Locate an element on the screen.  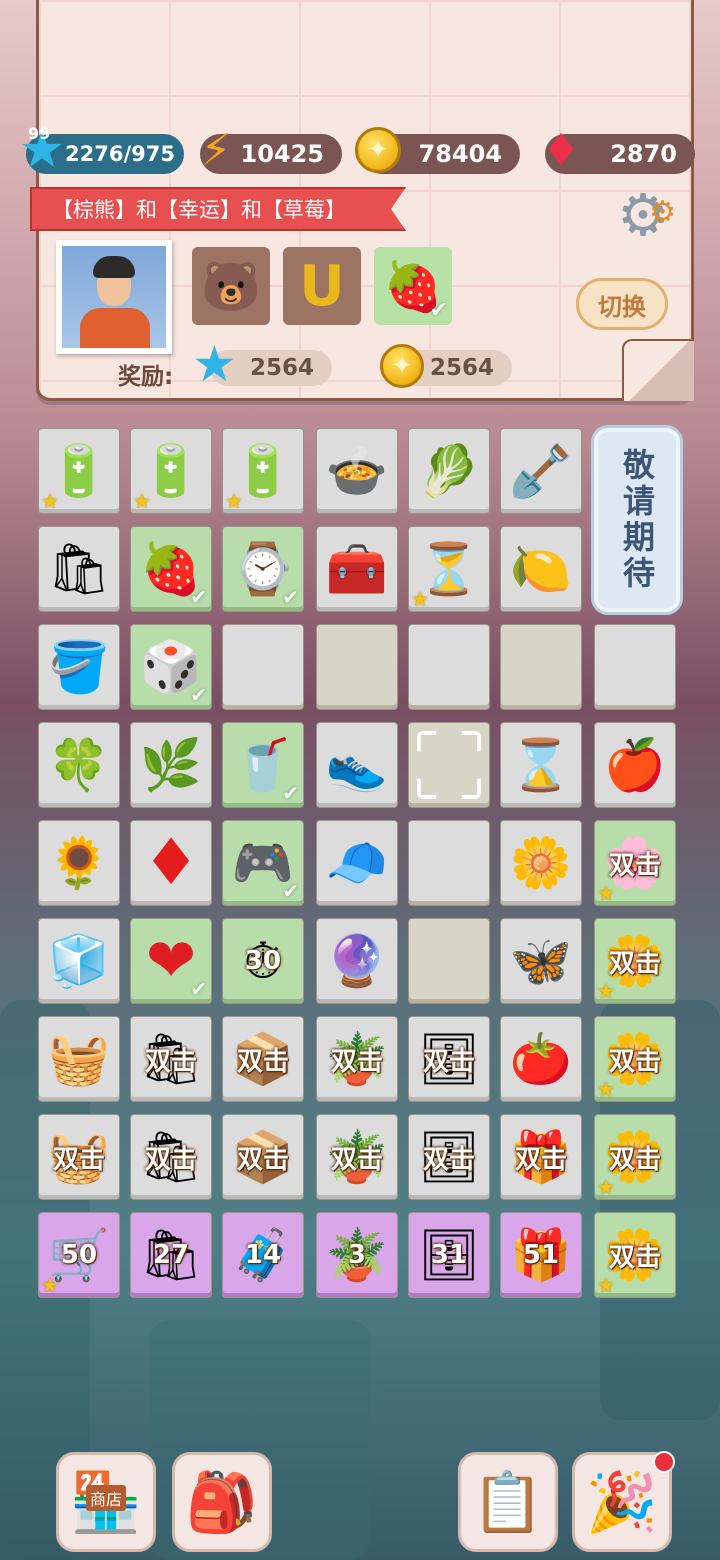
butterfly-icon: 🦋 is located at coordinates (541, 961).